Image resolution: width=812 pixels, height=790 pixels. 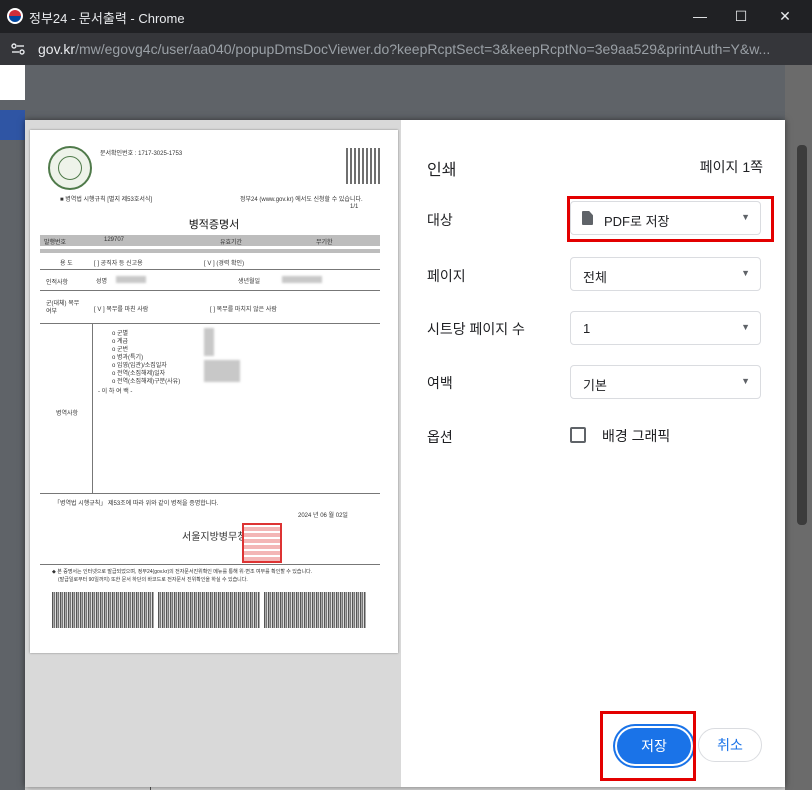 I want to click on pages-label: 페이지, so click(x=446, y=276).